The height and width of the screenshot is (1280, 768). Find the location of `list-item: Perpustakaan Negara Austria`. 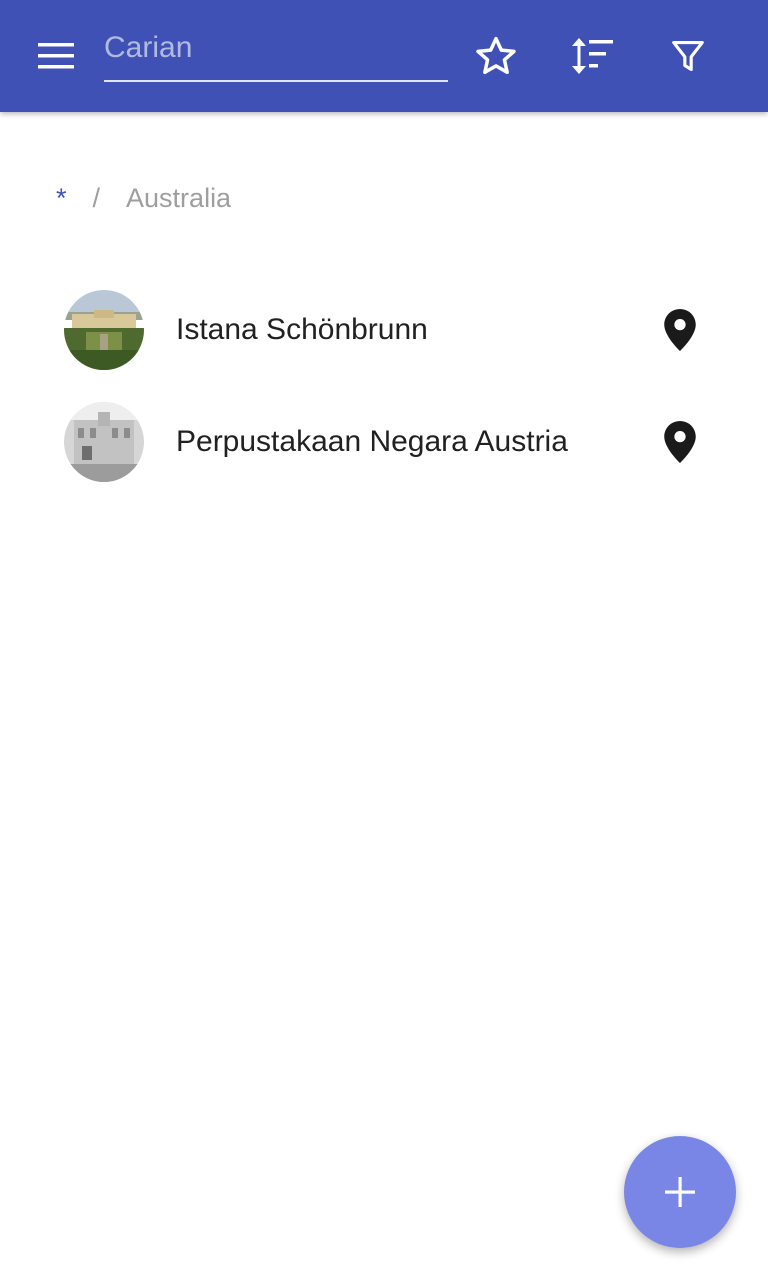

list-item: Perpustakaan Negara Austria is located at coordinates (384, 442).